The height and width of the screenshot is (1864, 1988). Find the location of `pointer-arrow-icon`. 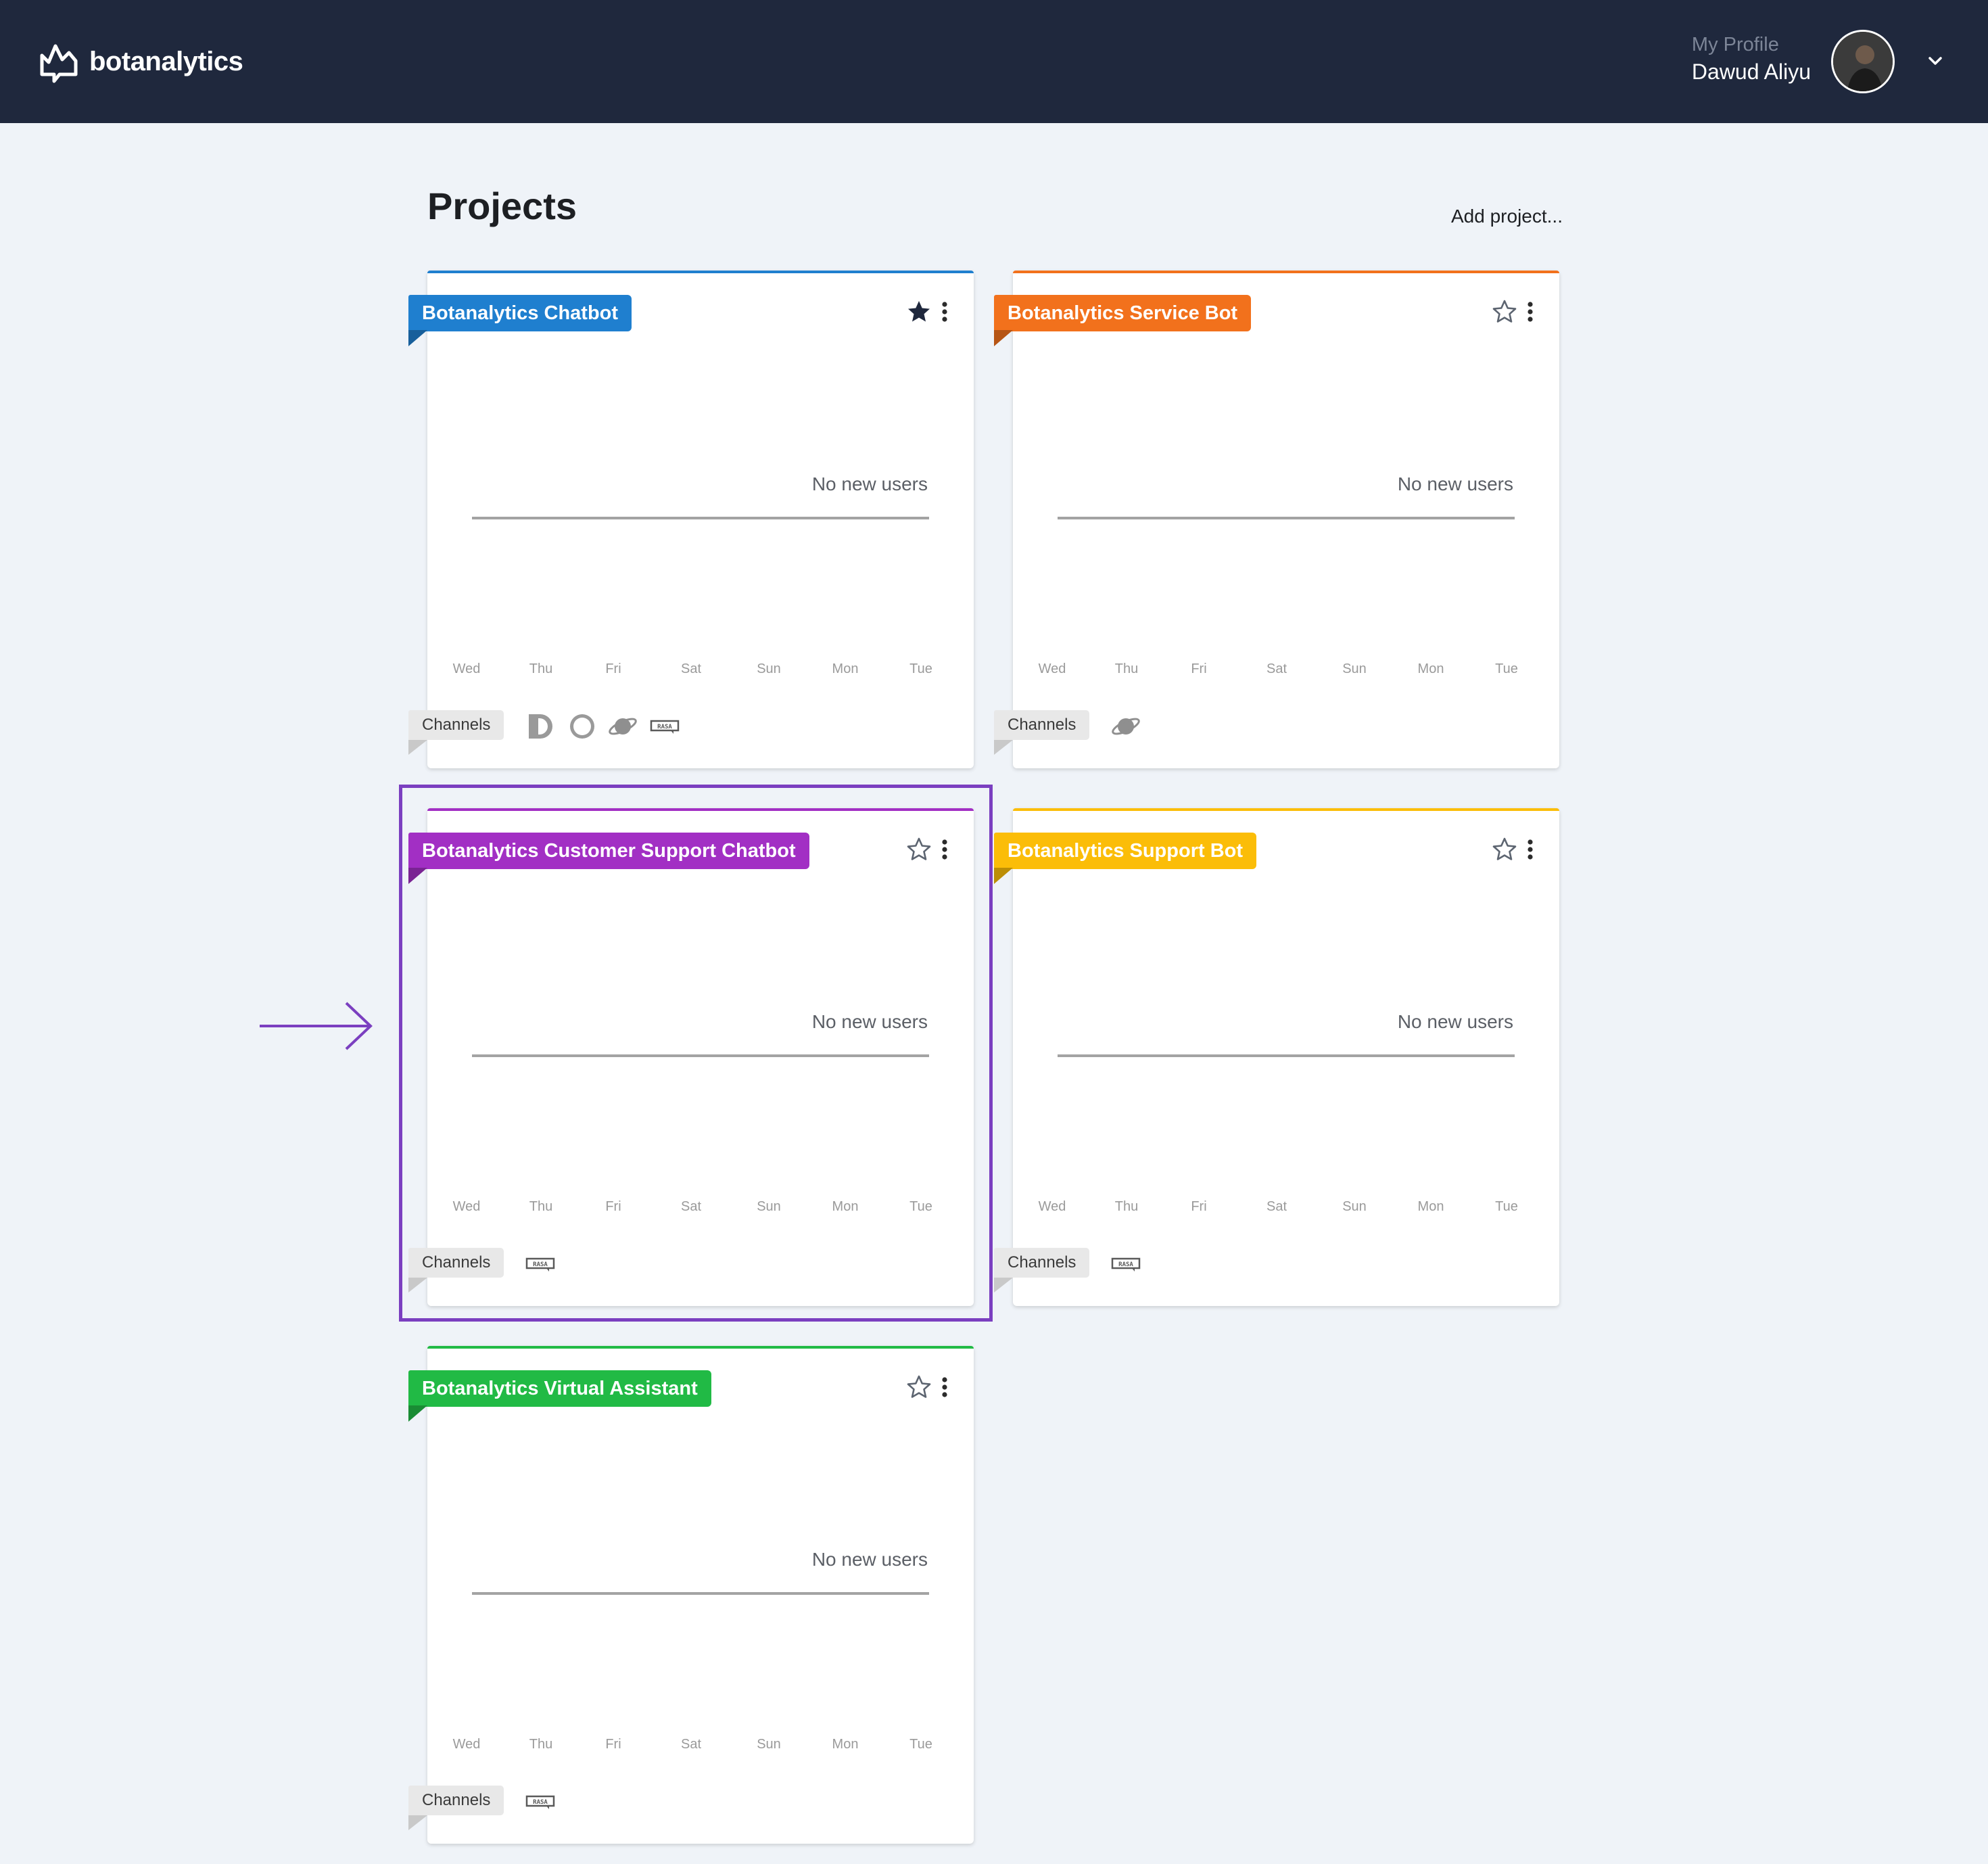

pointer-arrow-icon is located at coordinates (317, 1026).